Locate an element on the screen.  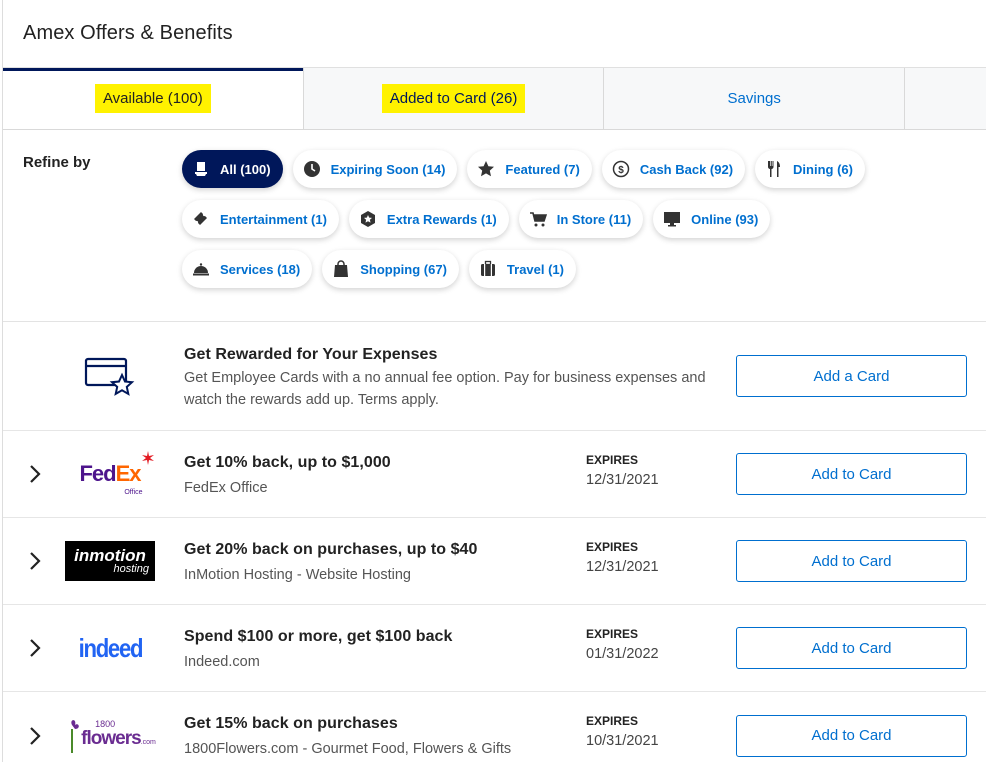
offer-title: Get 15% back on purchases is located at coordinates (291, 723).